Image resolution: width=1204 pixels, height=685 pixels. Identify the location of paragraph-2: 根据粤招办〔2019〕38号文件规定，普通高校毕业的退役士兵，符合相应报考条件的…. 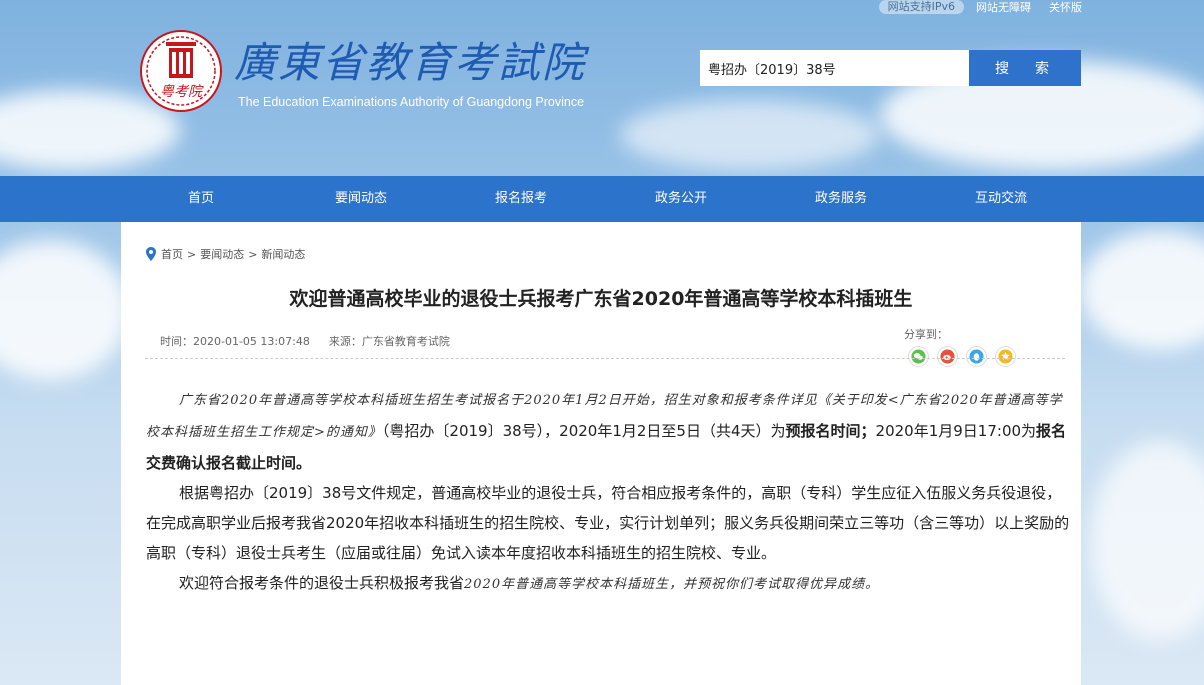
(608, 523).